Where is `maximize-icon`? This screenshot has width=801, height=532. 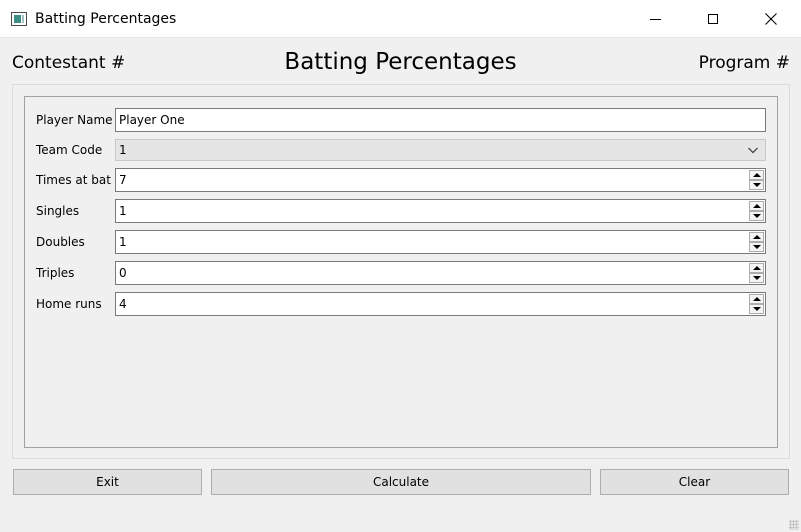 maximize-icon is located at coordinates (713, 19).